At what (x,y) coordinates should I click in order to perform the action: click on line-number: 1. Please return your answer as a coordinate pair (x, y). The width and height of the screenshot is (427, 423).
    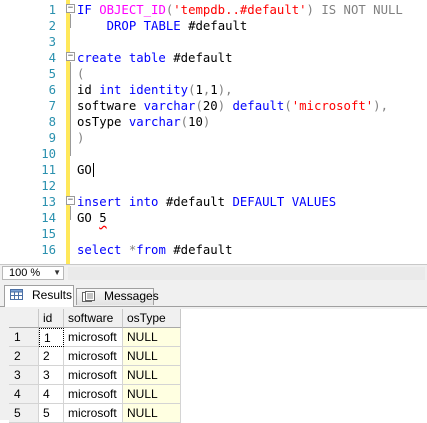
    Looking at the image, I should click on (52, 10).